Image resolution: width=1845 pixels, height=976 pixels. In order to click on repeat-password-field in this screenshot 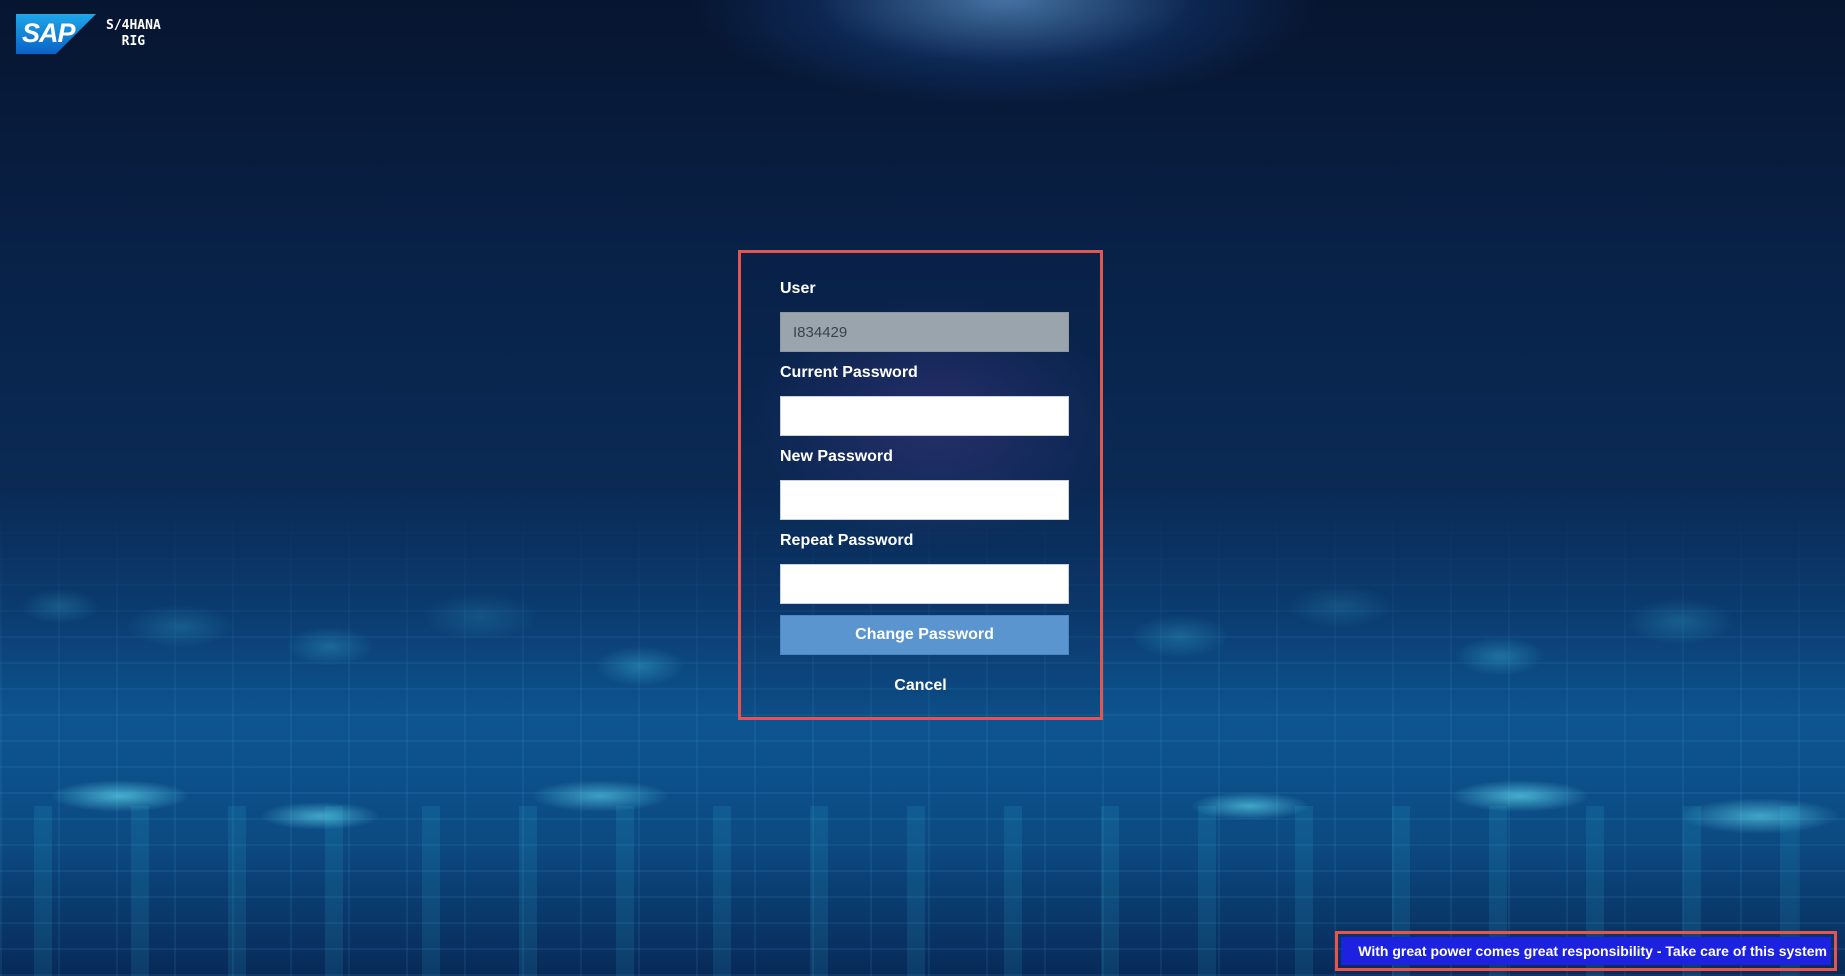, I will do `click(924, 584)`.